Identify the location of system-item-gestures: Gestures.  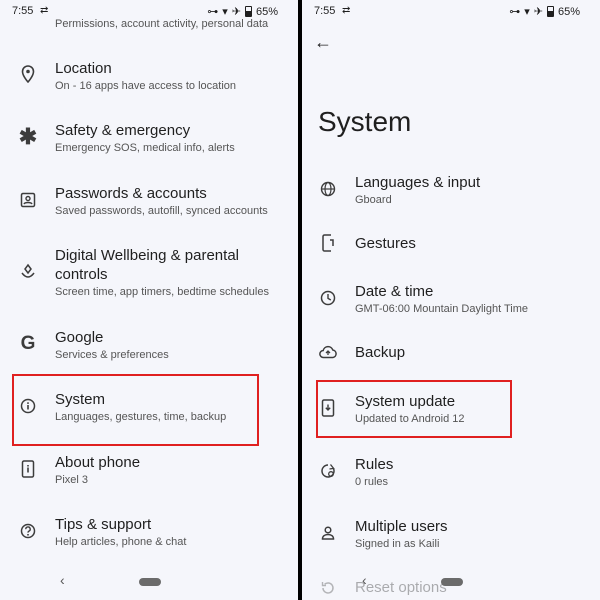
(451, 247).